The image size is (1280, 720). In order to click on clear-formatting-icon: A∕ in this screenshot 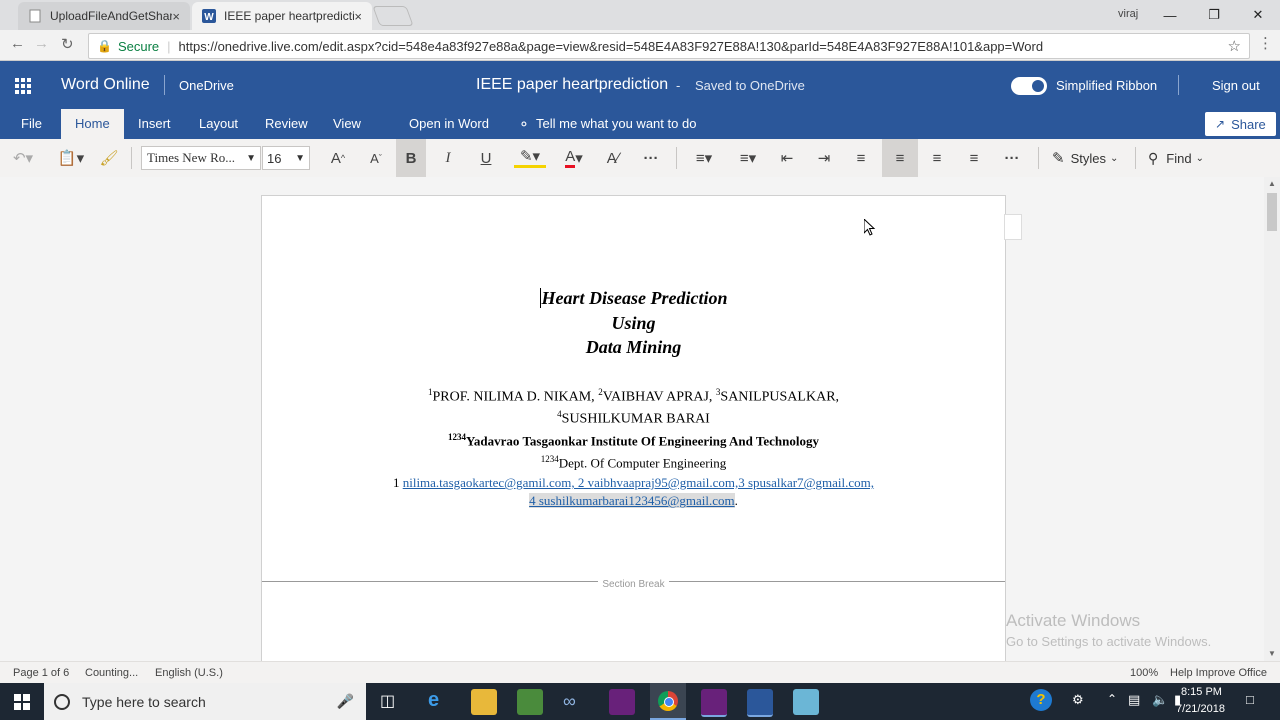, I will do `click(613, 158)`.